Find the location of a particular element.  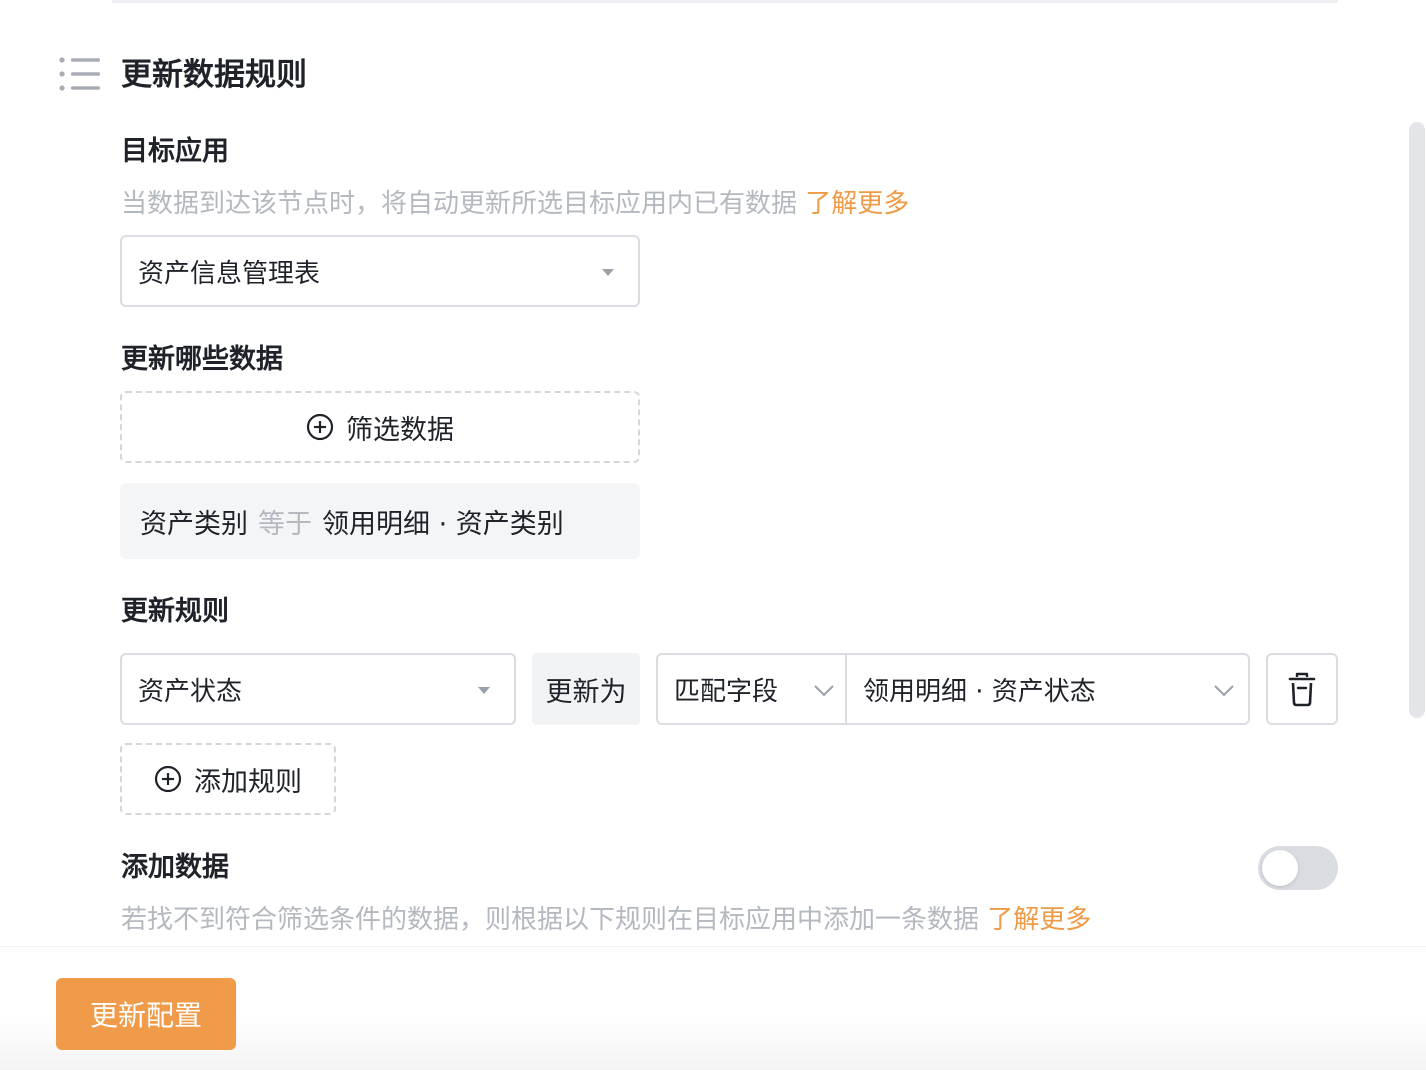

trash-icon is located at coordinates (1302, 689).